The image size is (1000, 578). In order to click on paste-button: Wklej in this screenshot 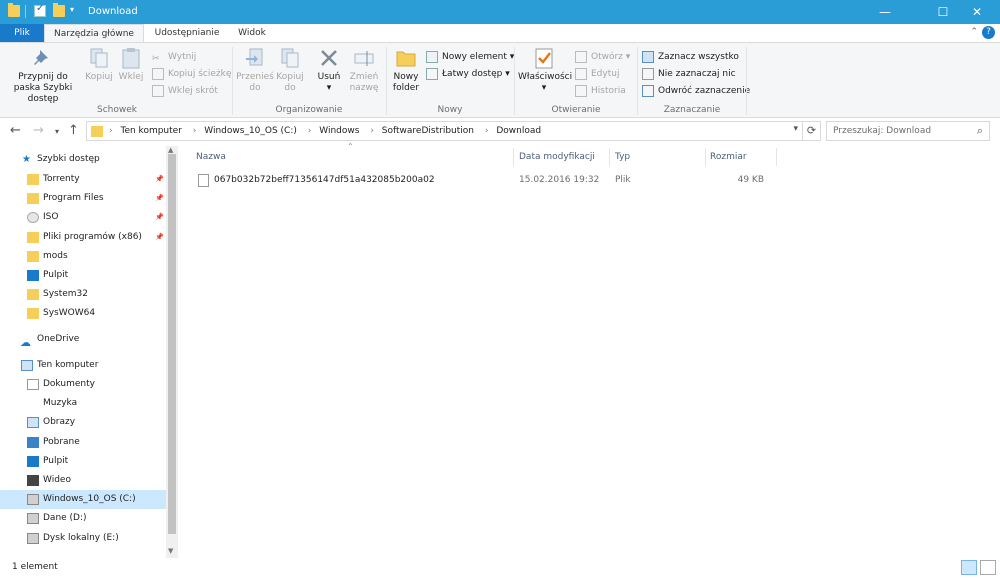, I will do `click(131, 65)`.